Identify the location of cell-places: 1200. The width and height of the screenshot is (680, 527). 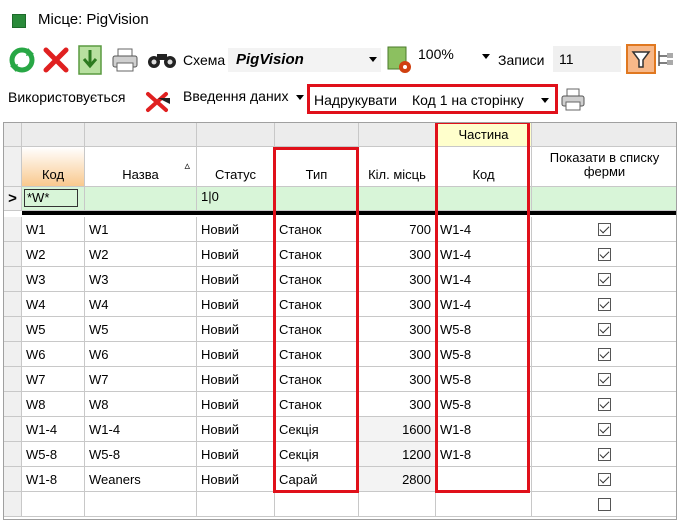
(397, 454).